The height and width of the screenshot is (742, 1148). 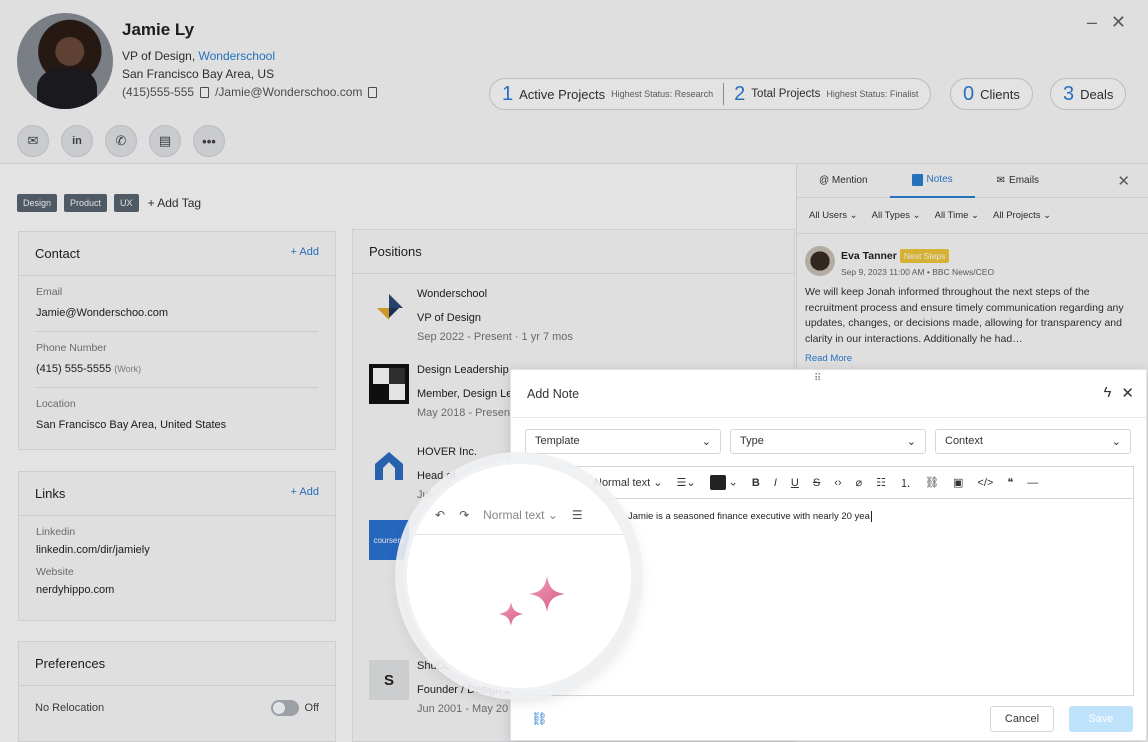 What do you see at coordinates (1033, 441) in the screenshot?
I see `context-select: Context ⌄` at bounding box center [1033, 441].